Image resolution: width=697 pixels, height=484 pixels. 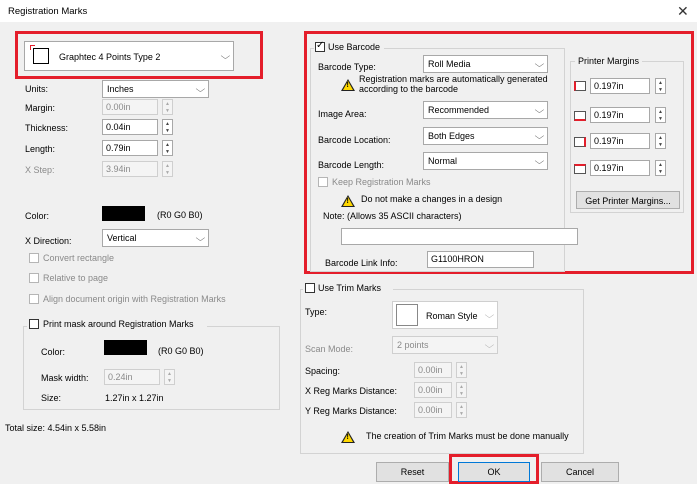 What do you see at coordinates (683, 11) in the screenshot?
I see `close-icon: ✕` at bounding box center [683, 11].